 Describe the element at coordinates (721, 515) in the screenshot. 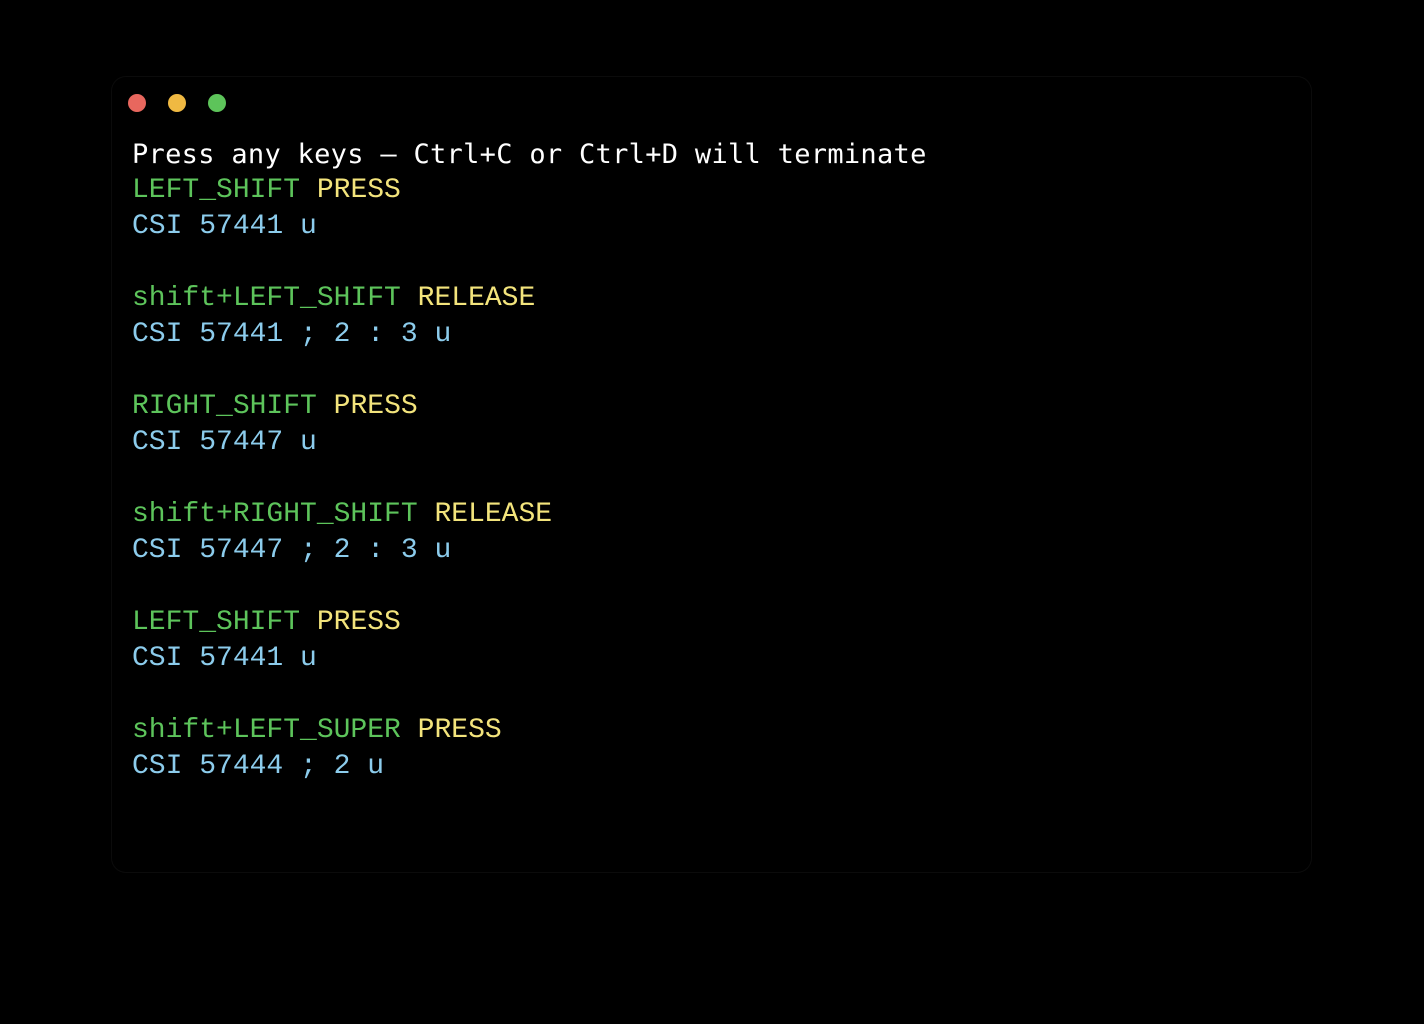

I see `key-event-line: shift+RIGHT_SHIFT RELEASE` at that location.